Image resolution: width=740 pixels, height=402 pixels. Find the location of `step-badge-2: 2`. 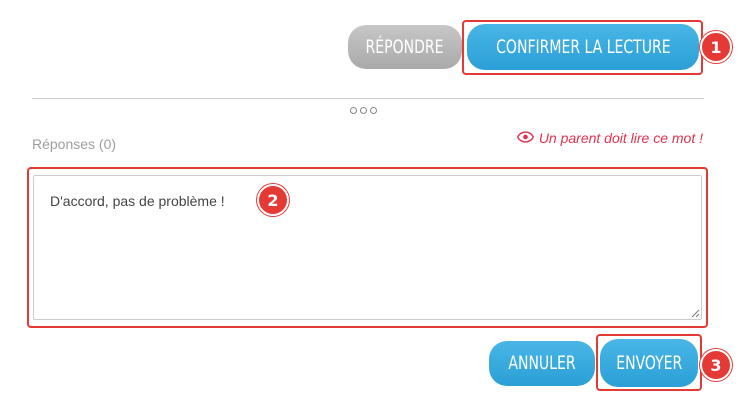

step-badge-2: 2 is located at coordinates (273, 200).